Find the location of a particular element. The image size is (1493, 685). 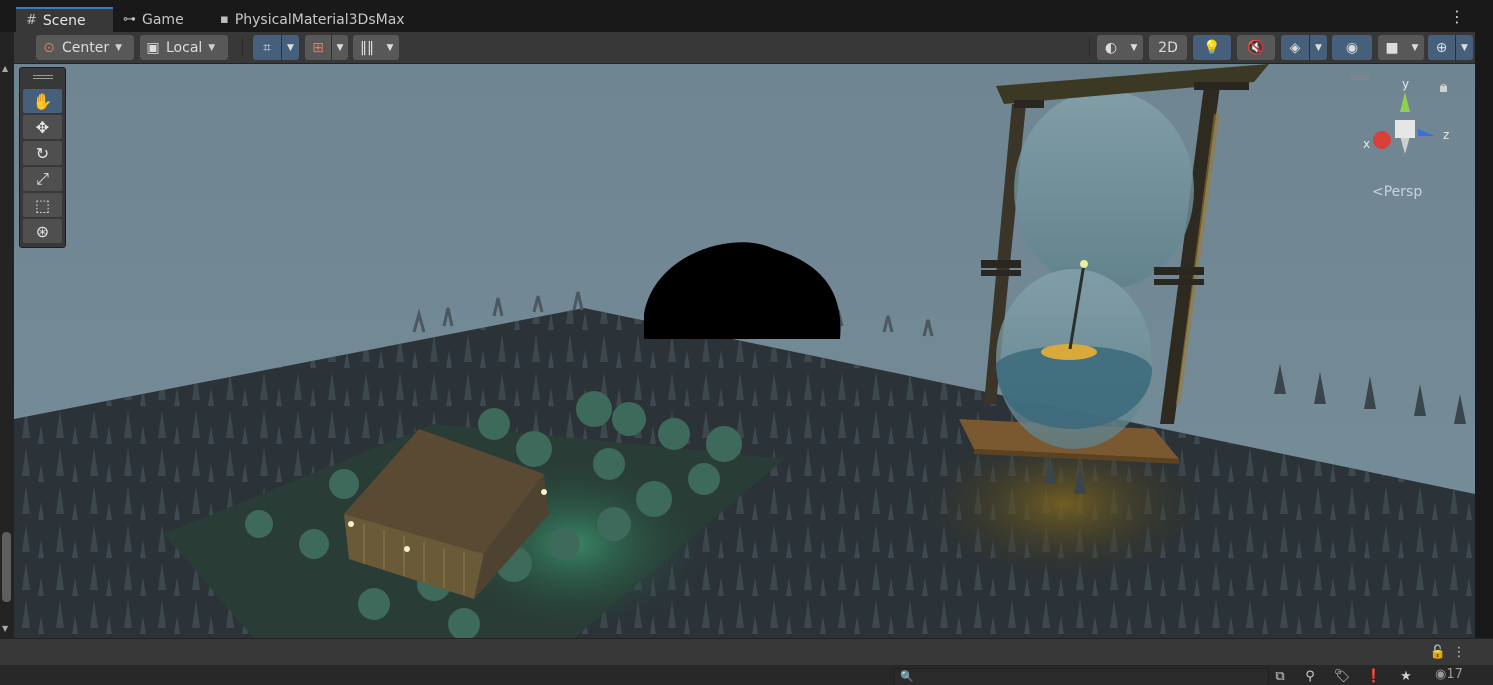

rotate-tool-button: ↻ is located at coordinates (42, 153).